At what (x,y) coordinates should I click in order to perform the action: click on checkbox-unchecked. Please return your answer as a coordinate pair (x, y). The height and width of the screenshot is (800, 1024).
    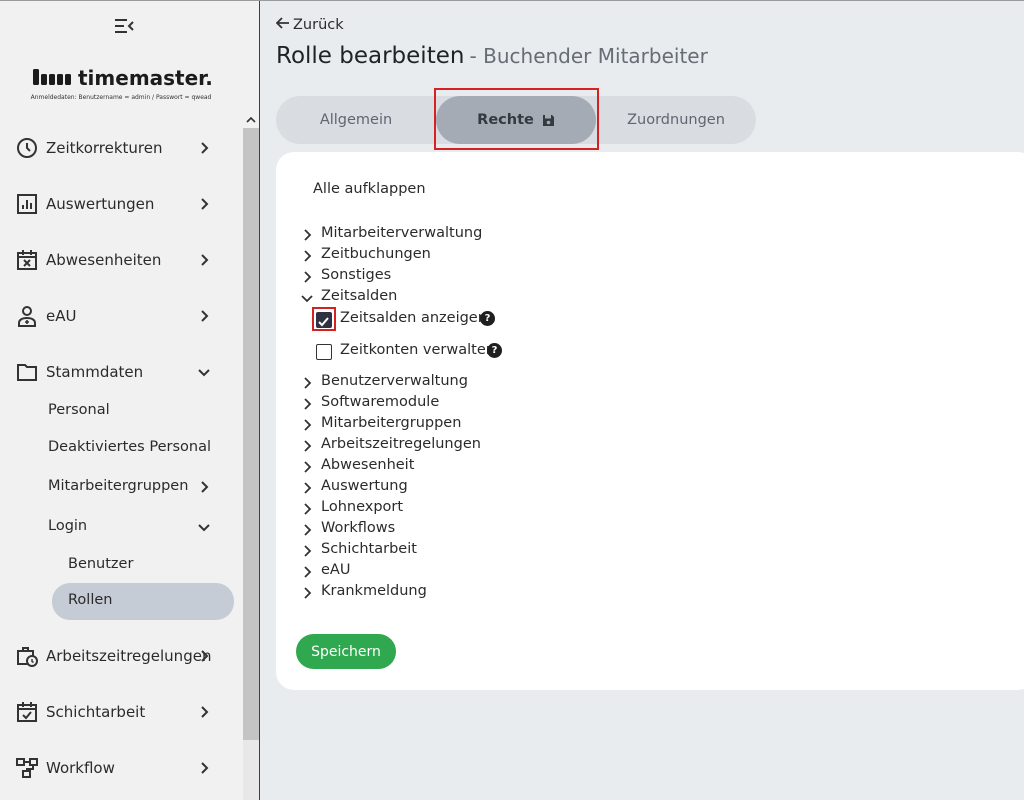
    Looking at the image, I should click on (324, 352).